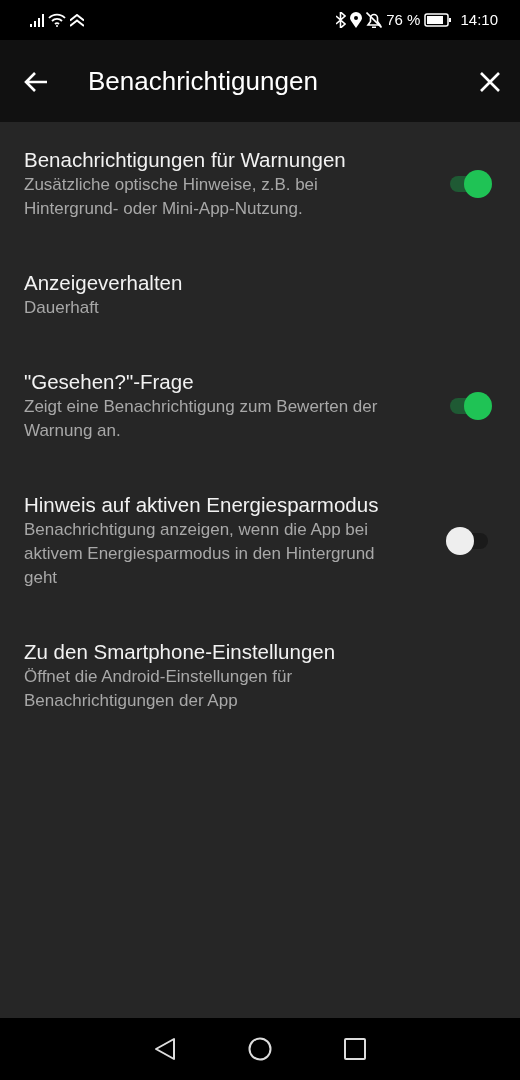 The width and height of the screenshot is (520, 1080). Describe the element at coordinates (479, 19) in the screenshot. I see `clock: 14:10` at that location.